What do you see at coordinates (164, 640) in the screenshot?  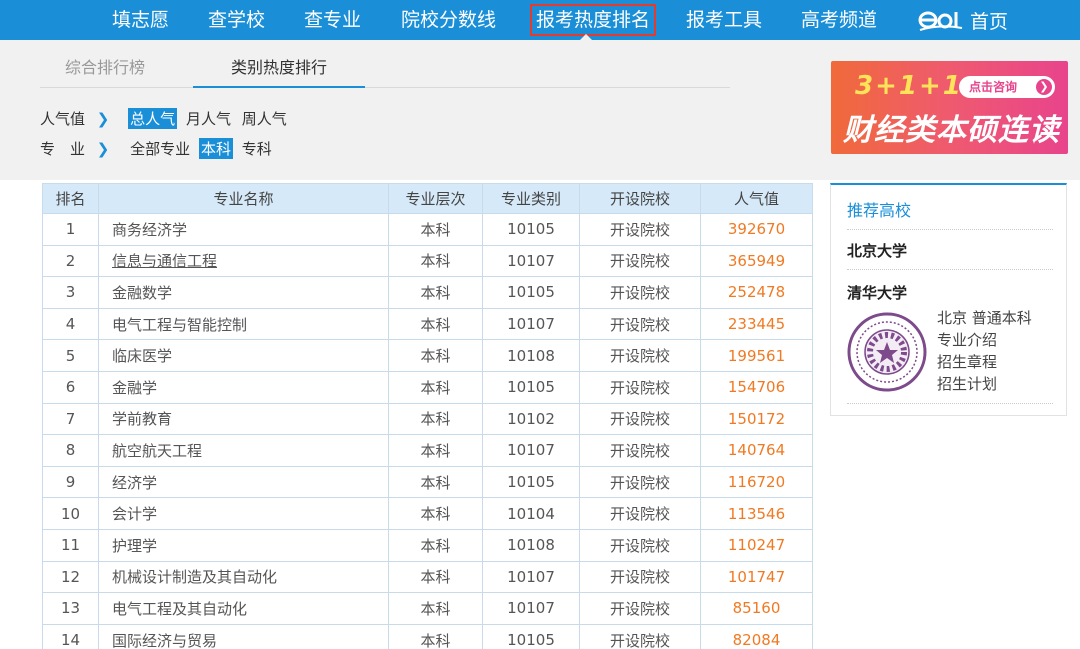 I see `major-name-link: 国际经济与贸易` at bounding box center [164, 640].